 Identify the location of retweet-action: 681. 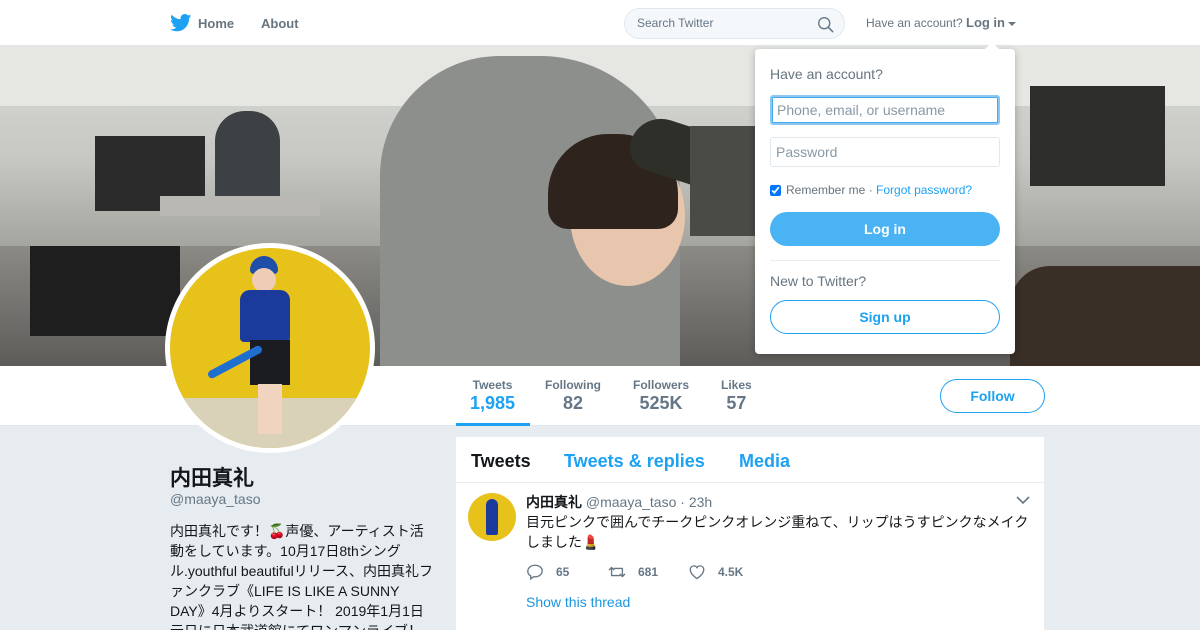
(633, 572).